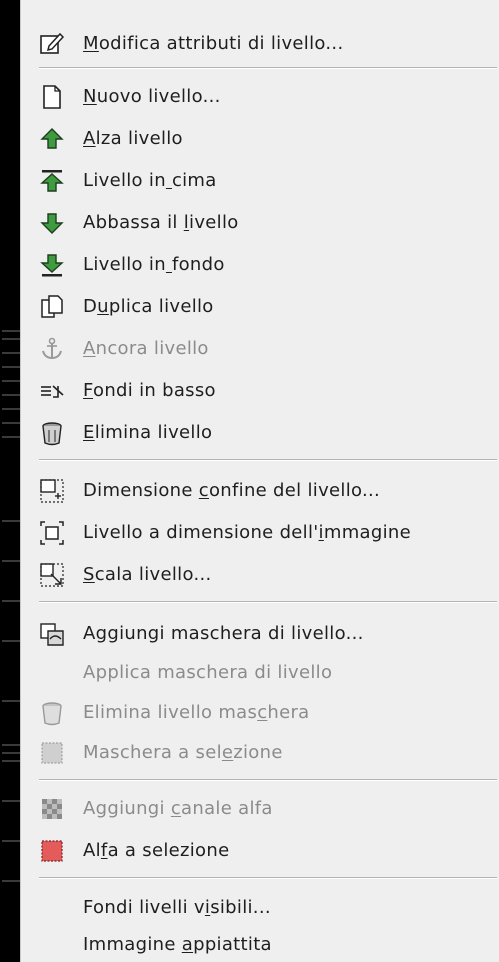 The image size is (499, 962). What do you see at coordinates (260, 264) in the screenshot?
I see `menu-item-layer-to-bottom: Livello in fondo` at bounding box center [260, 264].